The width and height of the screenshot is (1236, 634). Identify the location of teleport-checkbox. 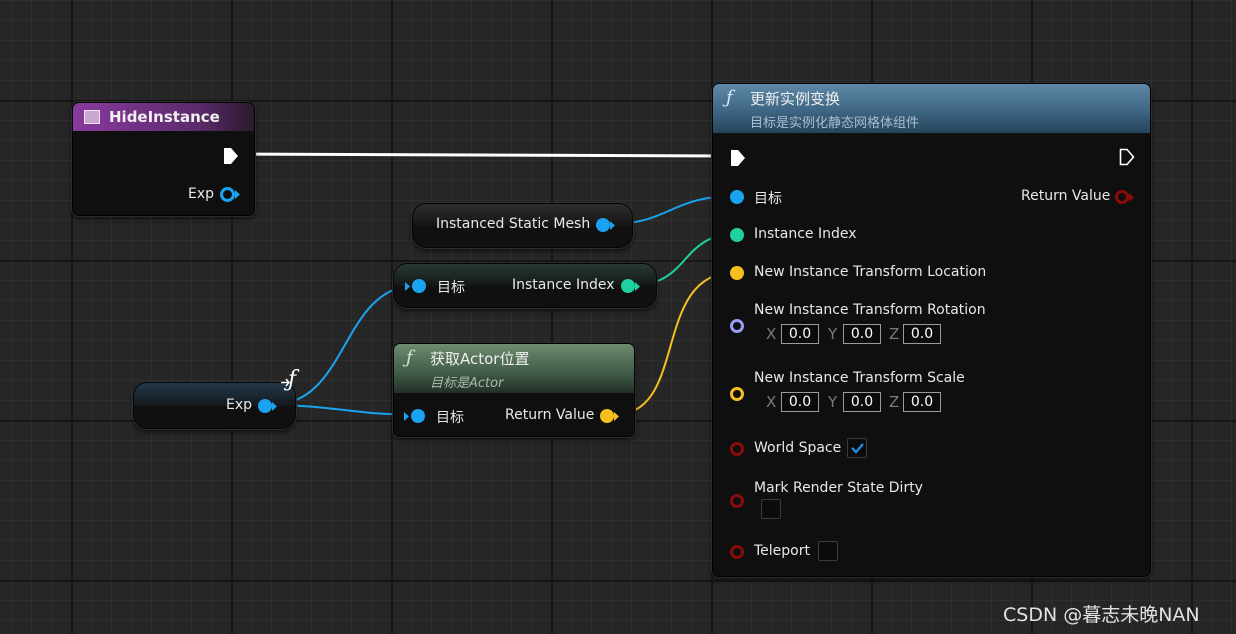
(828, 551).